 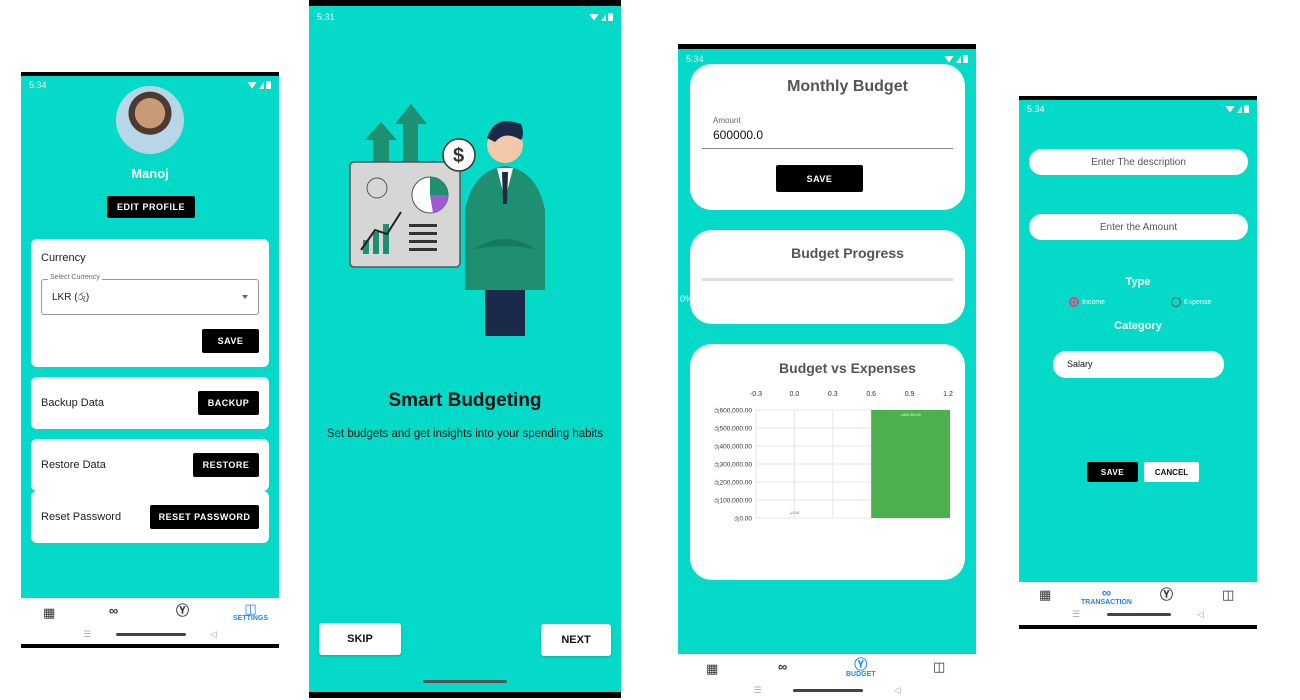 What do you see at coordinates (1171, 472) in the screenshot?
I see `transaction-cancel-button: CANCEL` at bounding box center [1171, 472].